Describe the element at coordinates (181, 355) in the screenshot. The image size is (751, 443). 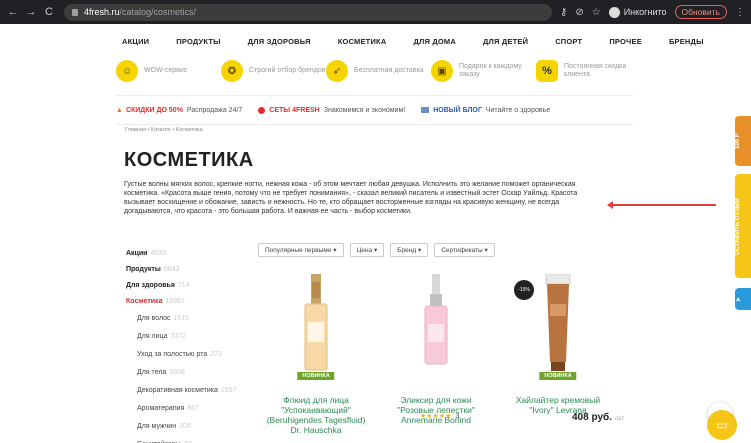
I see `sidebar-item: Уход за полостью рта 273` at that location.